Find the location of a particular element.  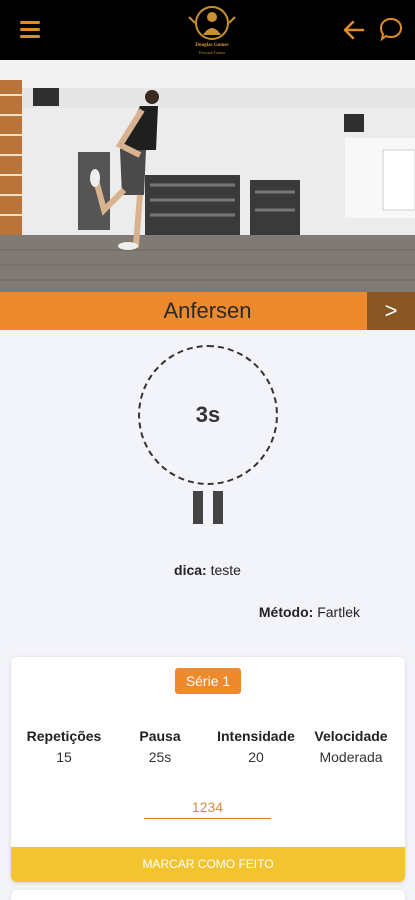

stat-repetitions: Repetições 15 is located at coordinates (64, 746).